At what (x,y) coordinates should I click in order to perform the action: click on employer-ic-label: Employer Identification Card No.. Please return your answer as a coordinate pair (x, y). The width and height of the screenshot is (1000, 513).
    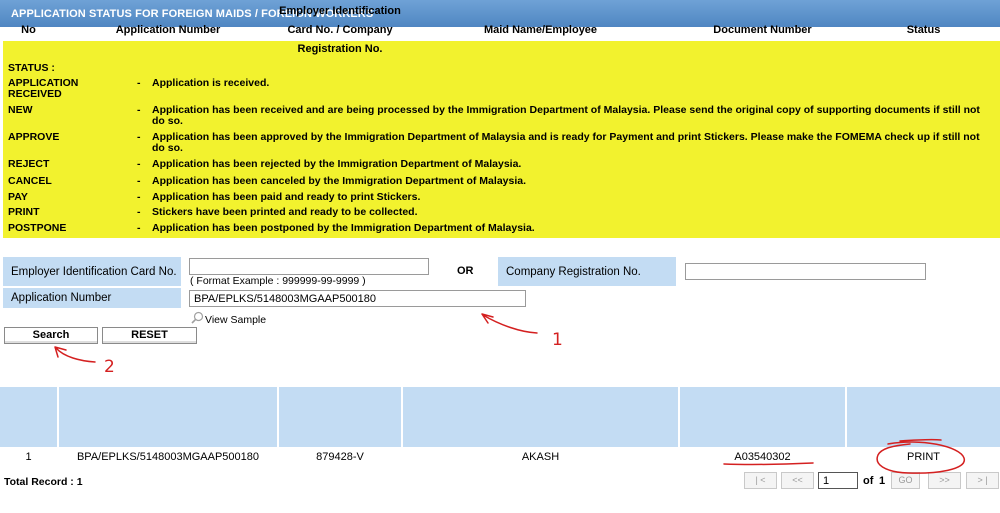
    Looking at the image, I should click on (92, 271).